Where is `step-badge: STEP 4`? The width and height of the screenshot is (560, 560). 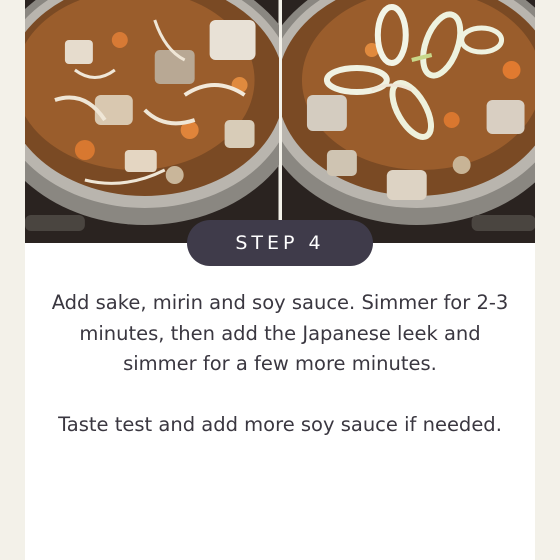 step-badge: STEP 4 is located at coordinates (280, 243).